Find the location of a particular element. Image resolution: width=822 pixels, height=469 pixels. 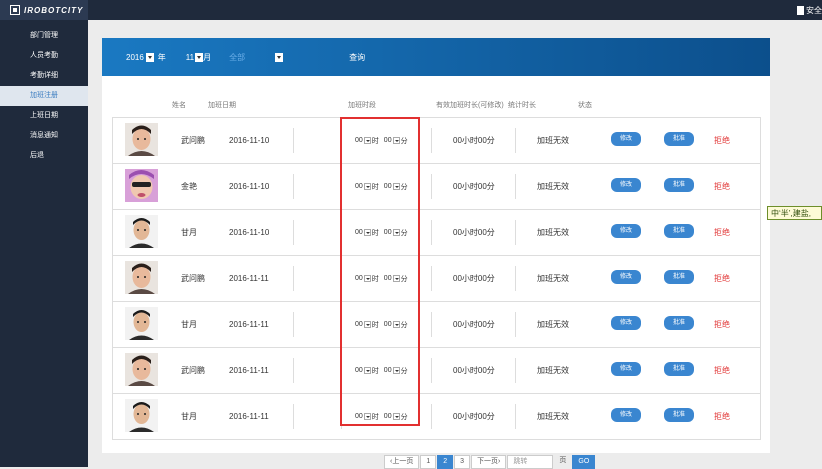

sidebar: 部门管理 人员考勤 考勤详细 加班注册 上班日期 消息通知 后退 is located at coordinates (44, 243).